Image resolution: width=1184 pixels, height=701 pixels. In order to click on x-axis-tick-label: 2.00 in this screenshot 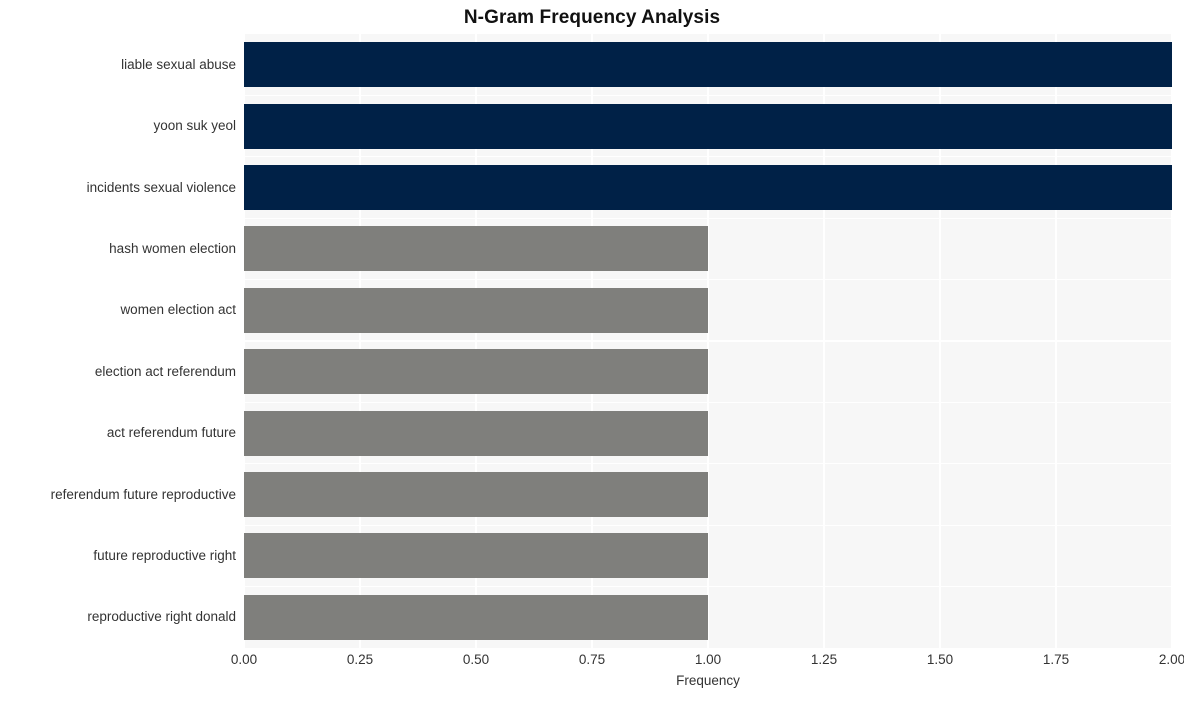, I will do `click(1171, 659)`.